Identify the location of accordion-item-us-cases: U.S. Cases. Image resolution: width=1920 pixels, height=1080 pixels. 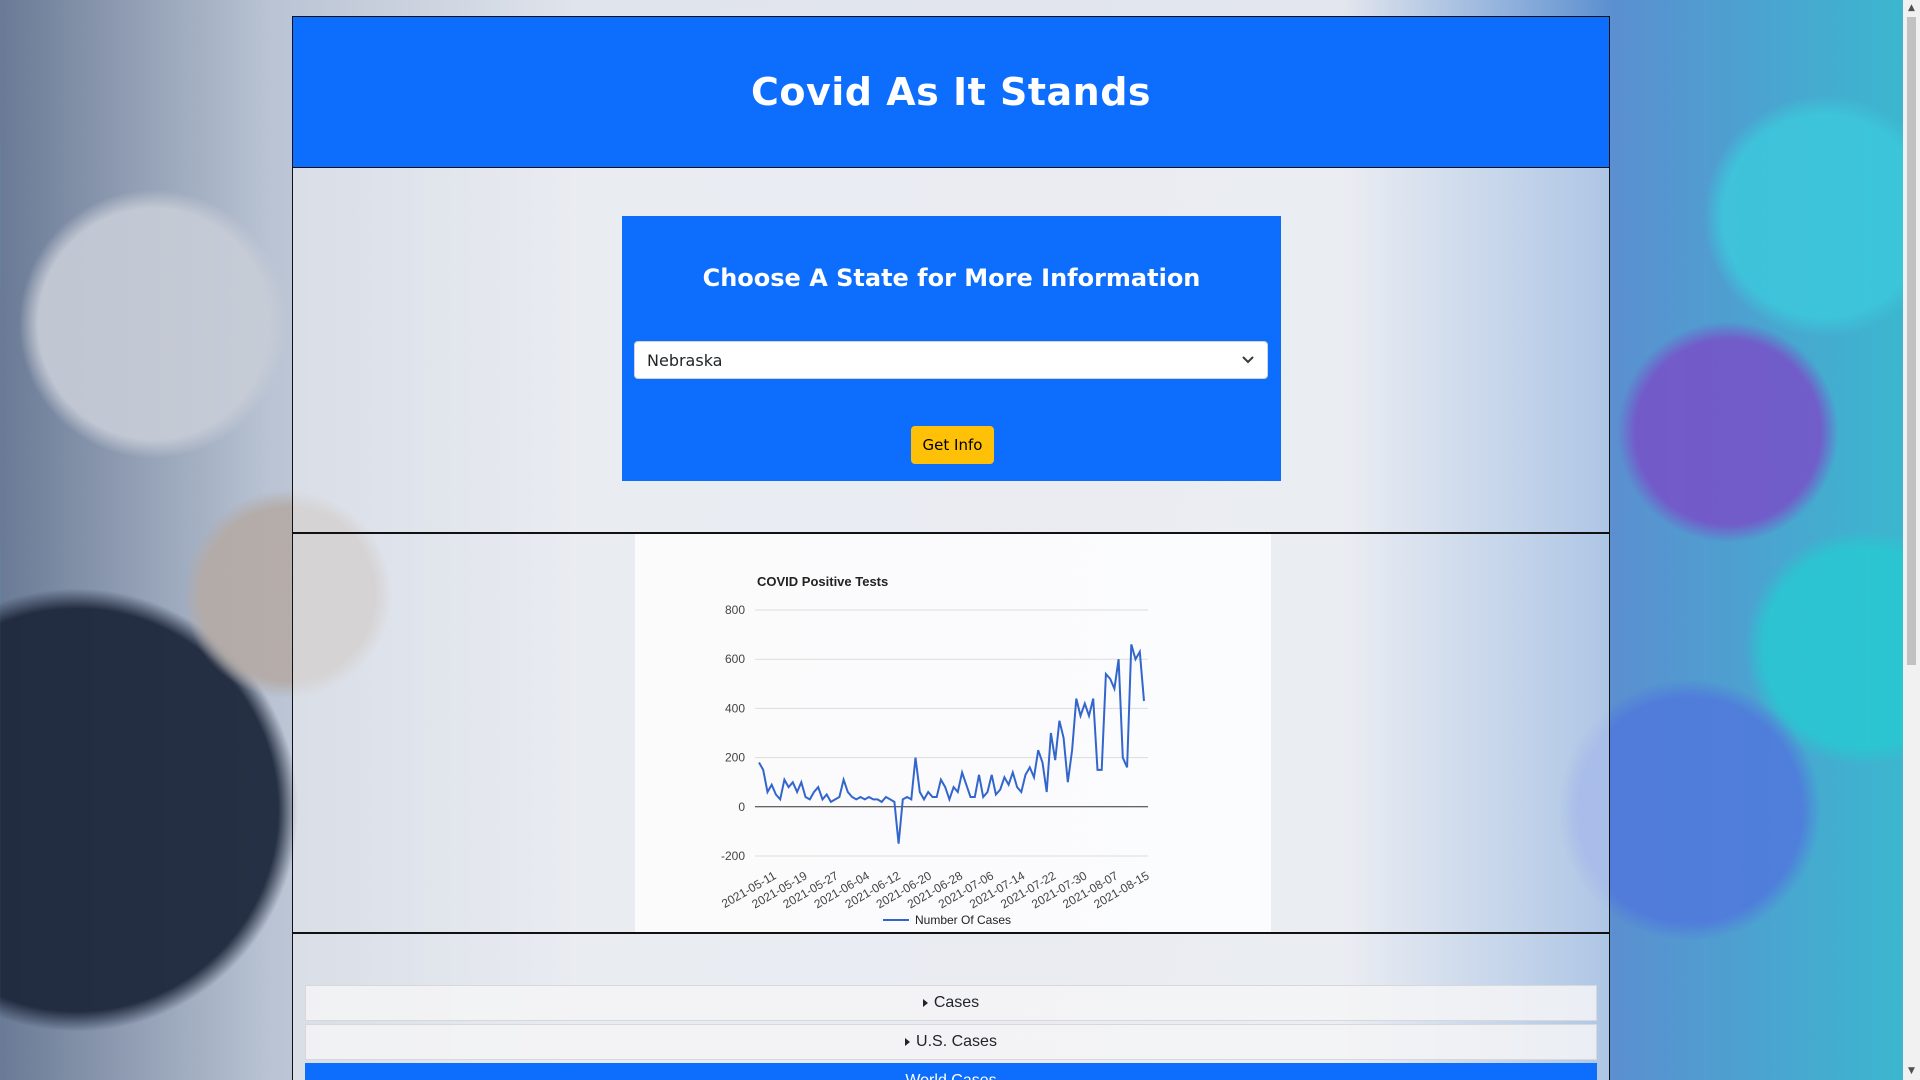
(951, 1042).